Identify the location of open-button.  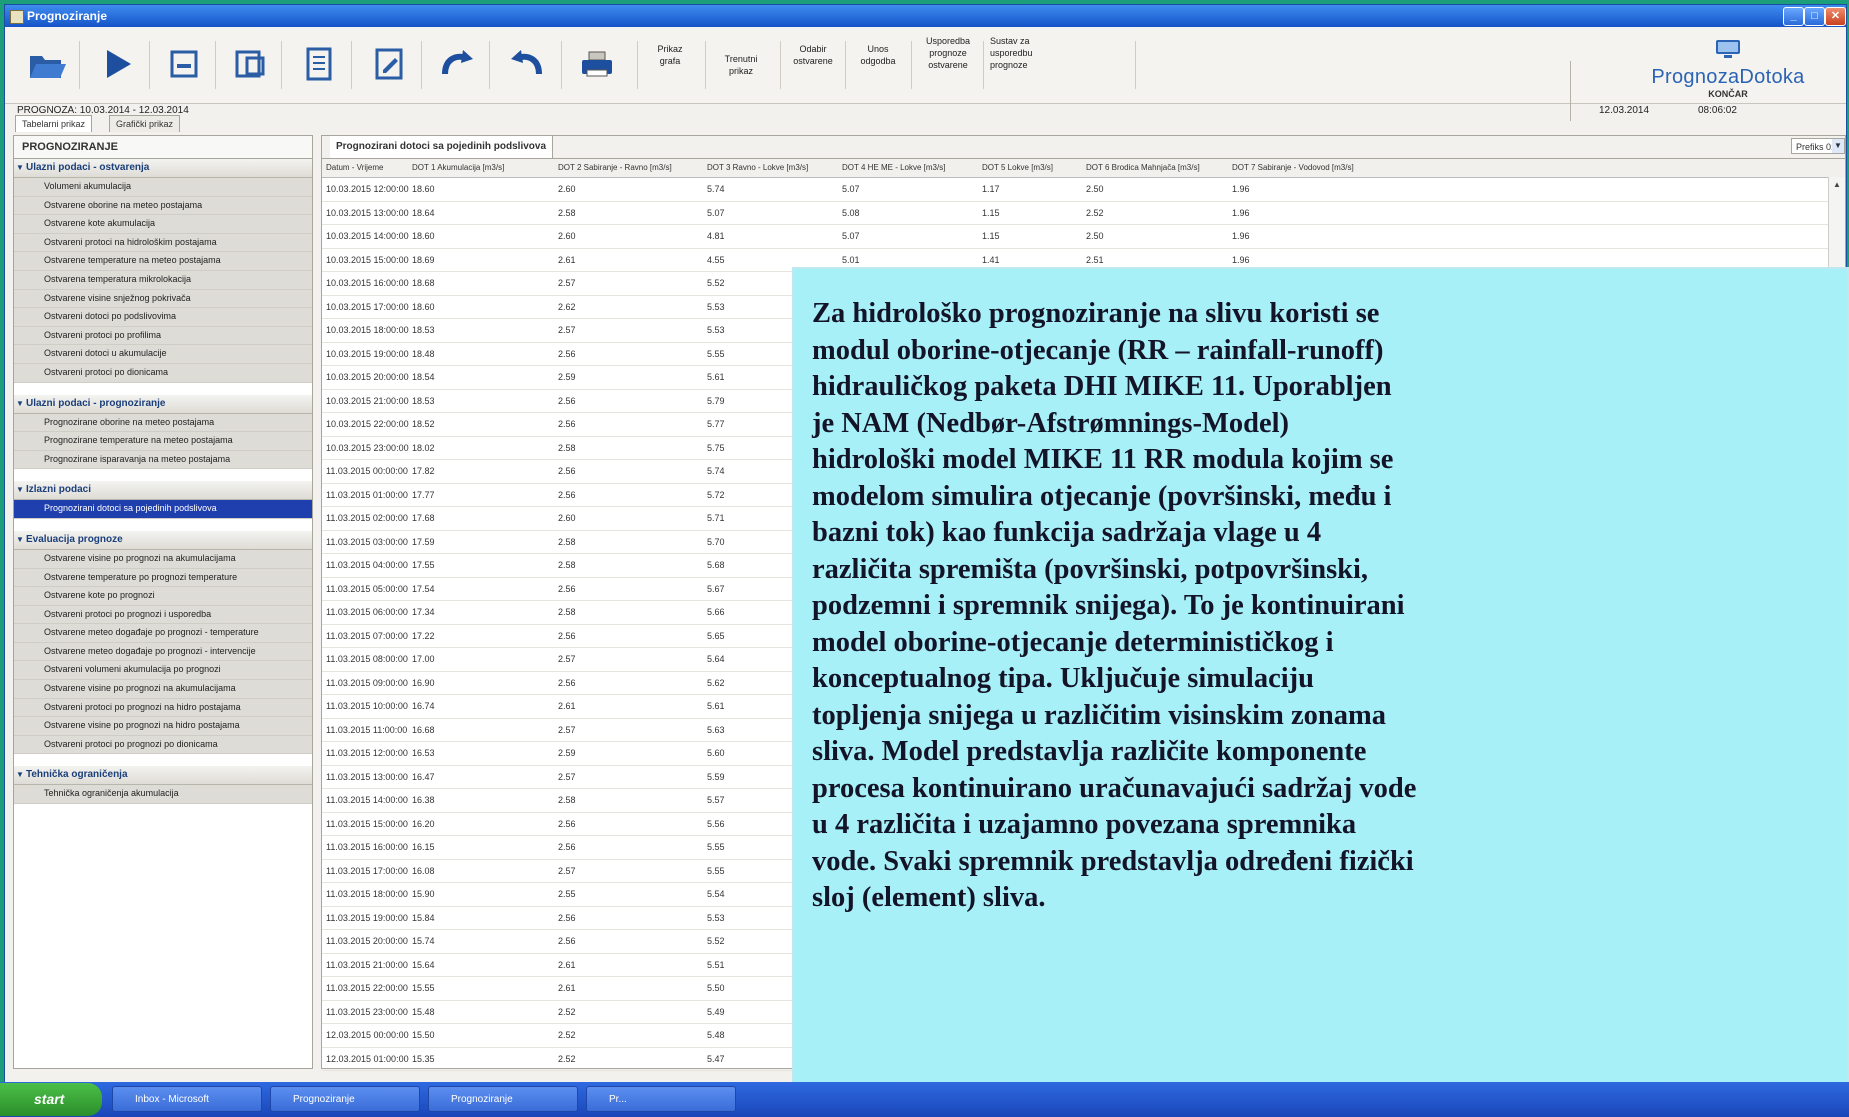
(47, 64).